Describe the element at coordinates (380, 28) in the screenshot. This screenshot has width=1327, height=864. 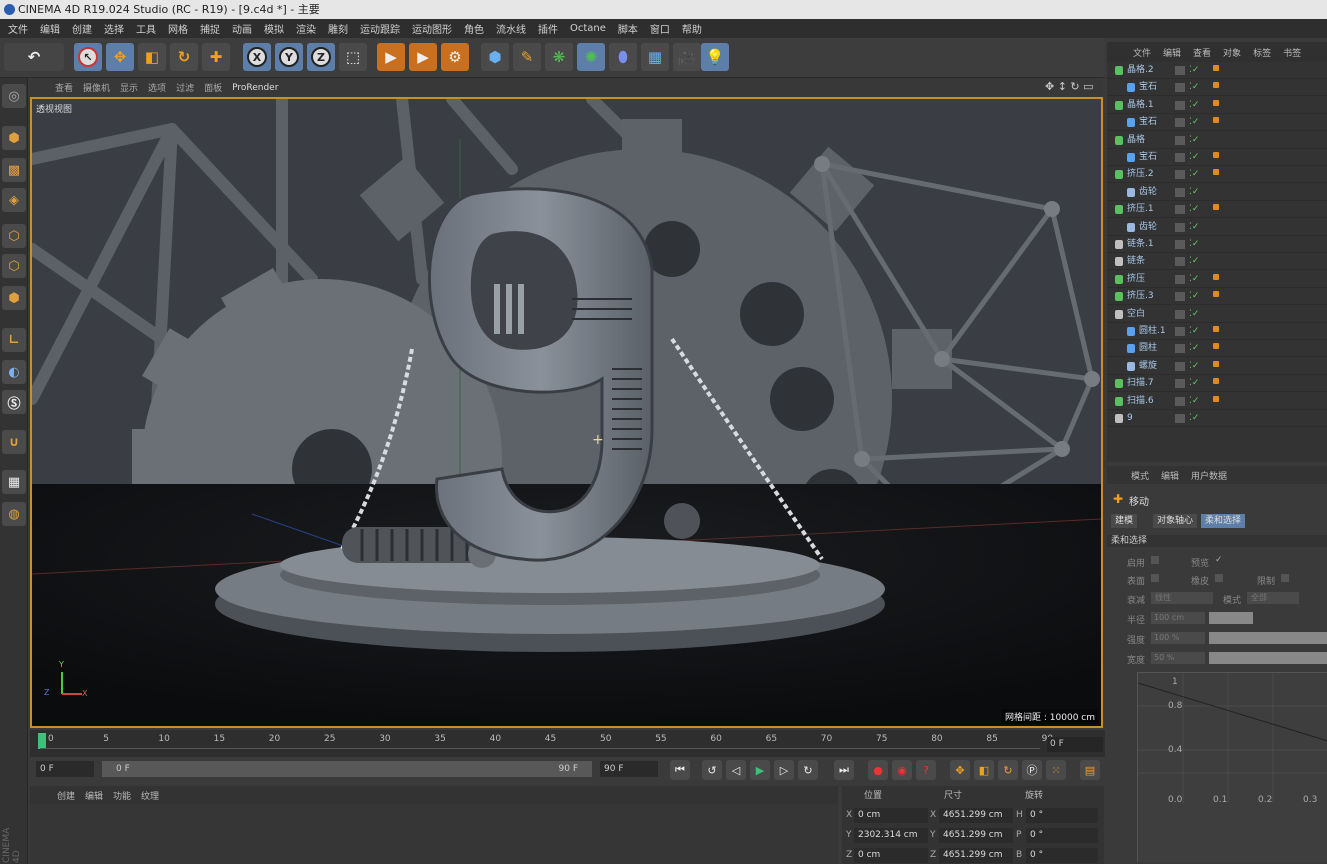
I see `menu-item-11: 运动跟踪` at that location.